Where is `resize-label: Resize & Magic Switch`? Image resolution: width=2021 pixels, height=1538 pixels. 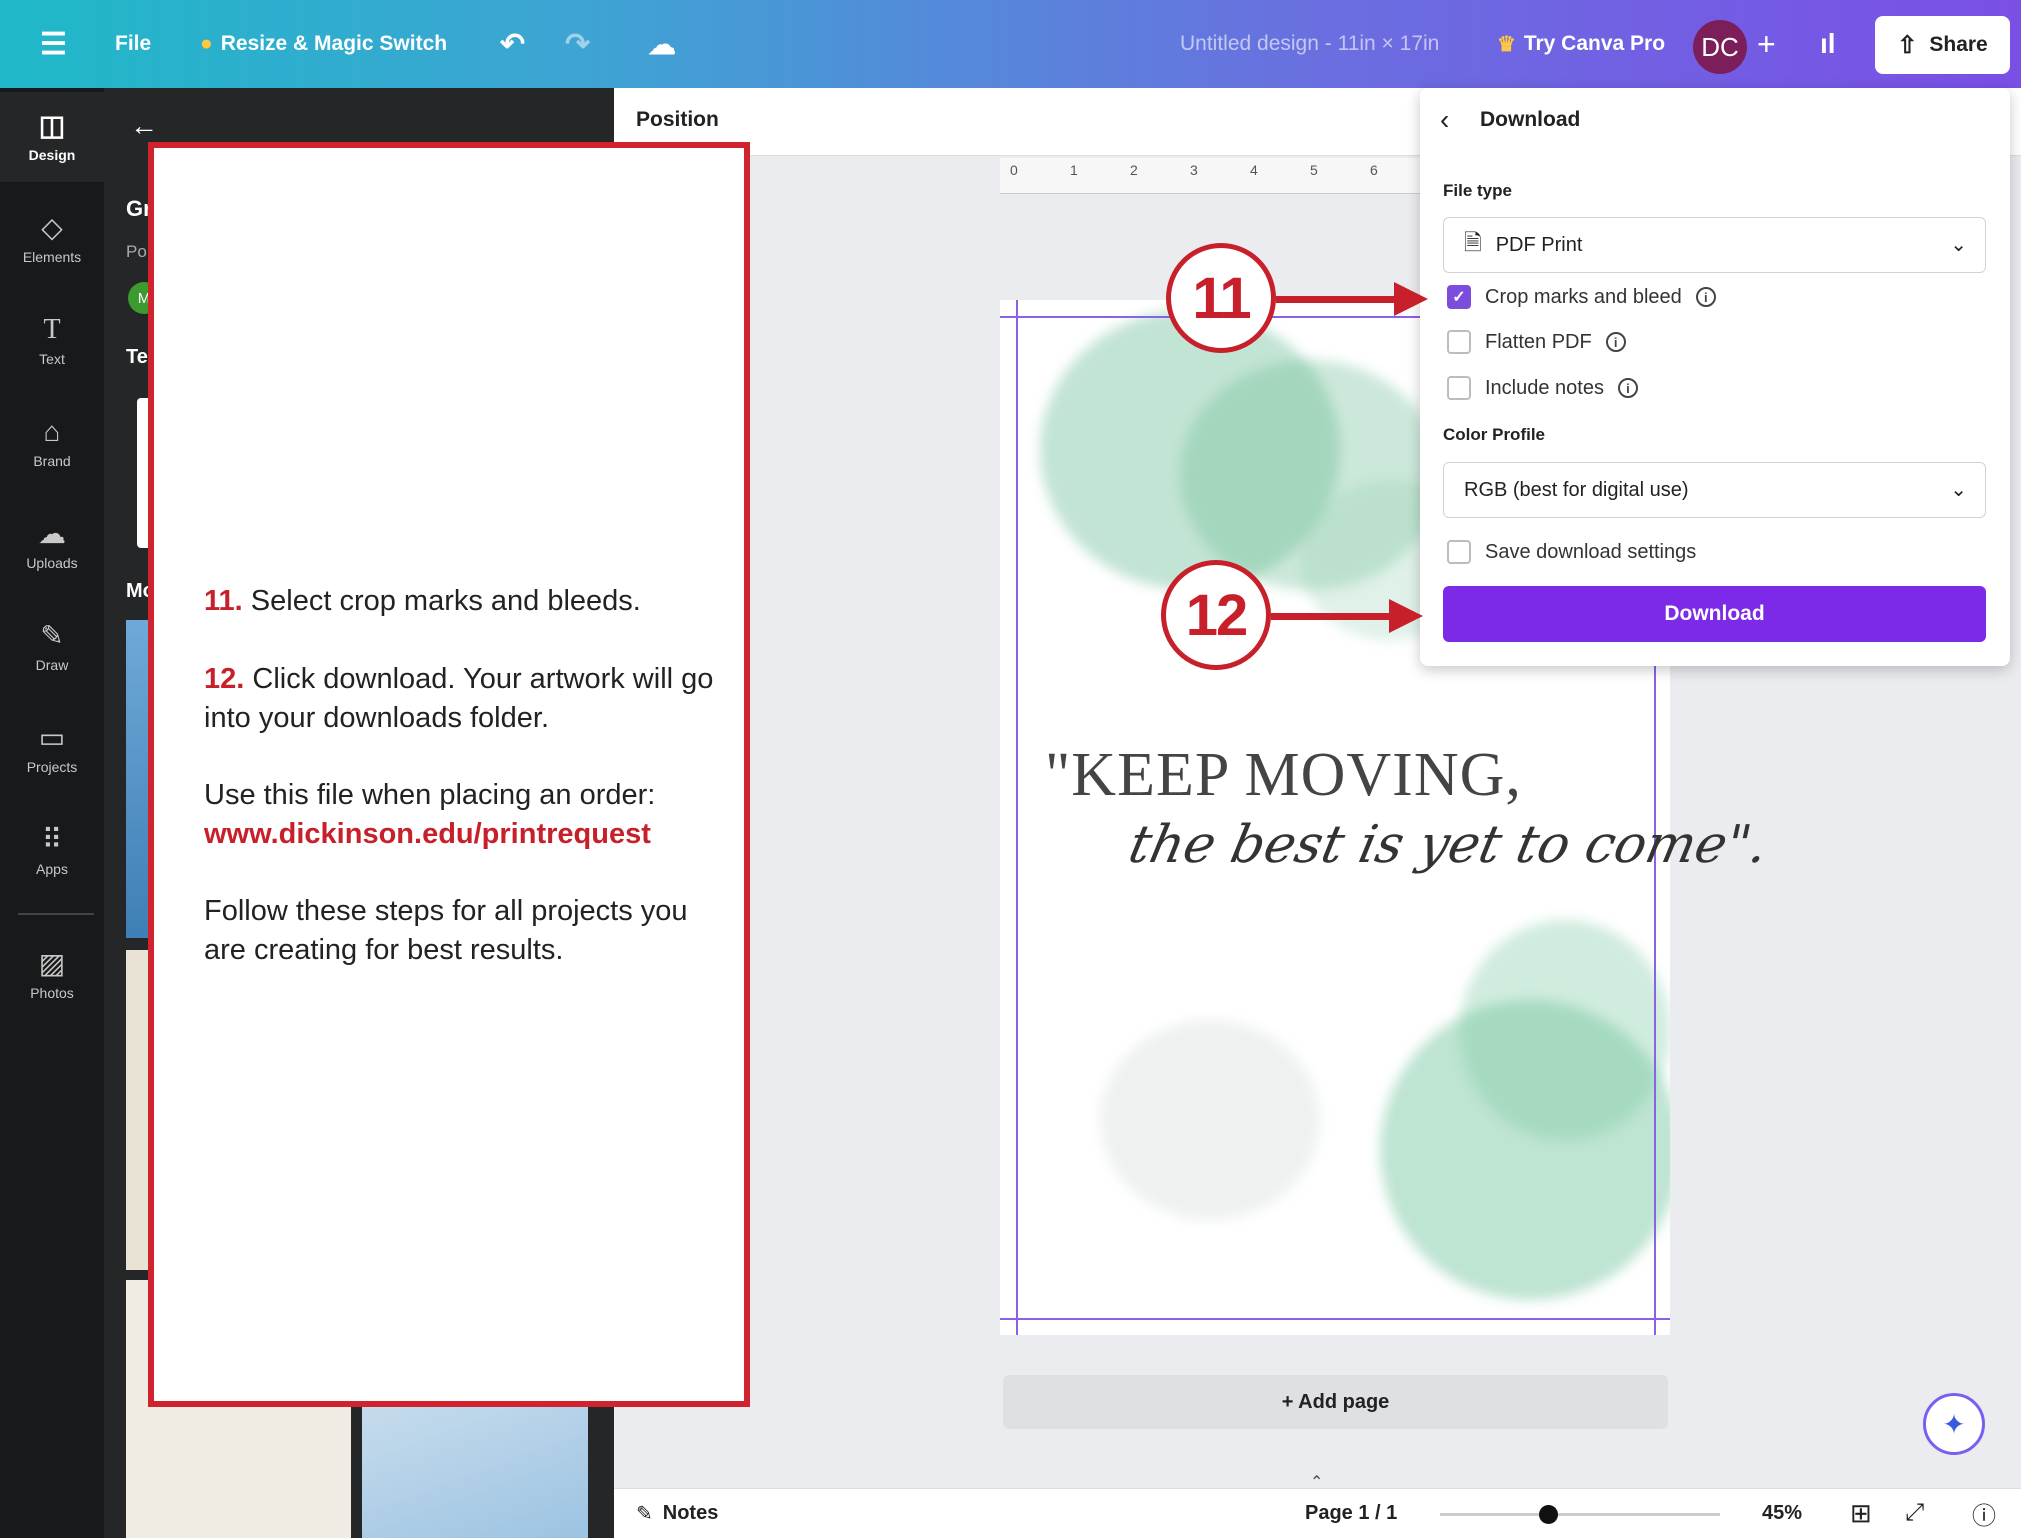 resize-label: Resize & Magic Switch is located at coordinates (334, 43).